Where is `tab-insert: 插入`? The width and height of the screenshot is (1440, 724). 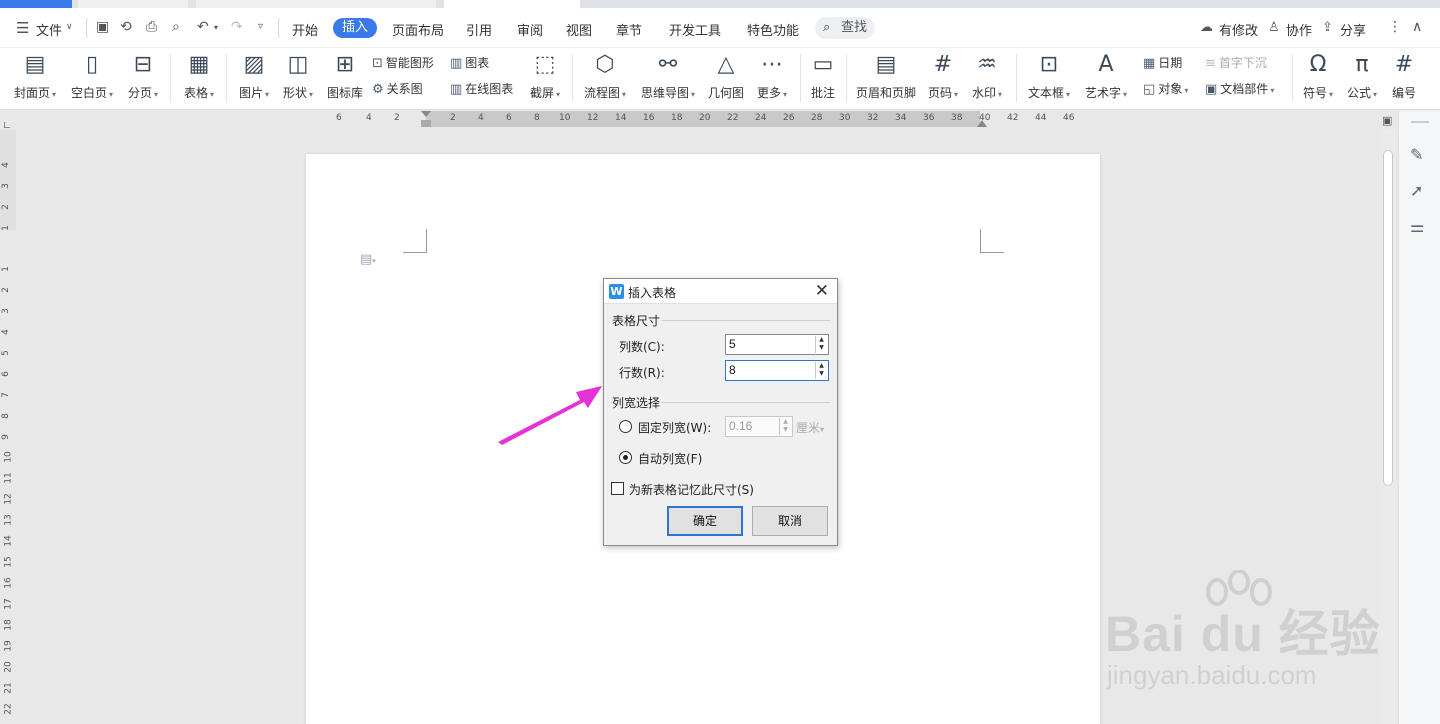 tab-insert: 插入 is located at coordinates (355, 28).